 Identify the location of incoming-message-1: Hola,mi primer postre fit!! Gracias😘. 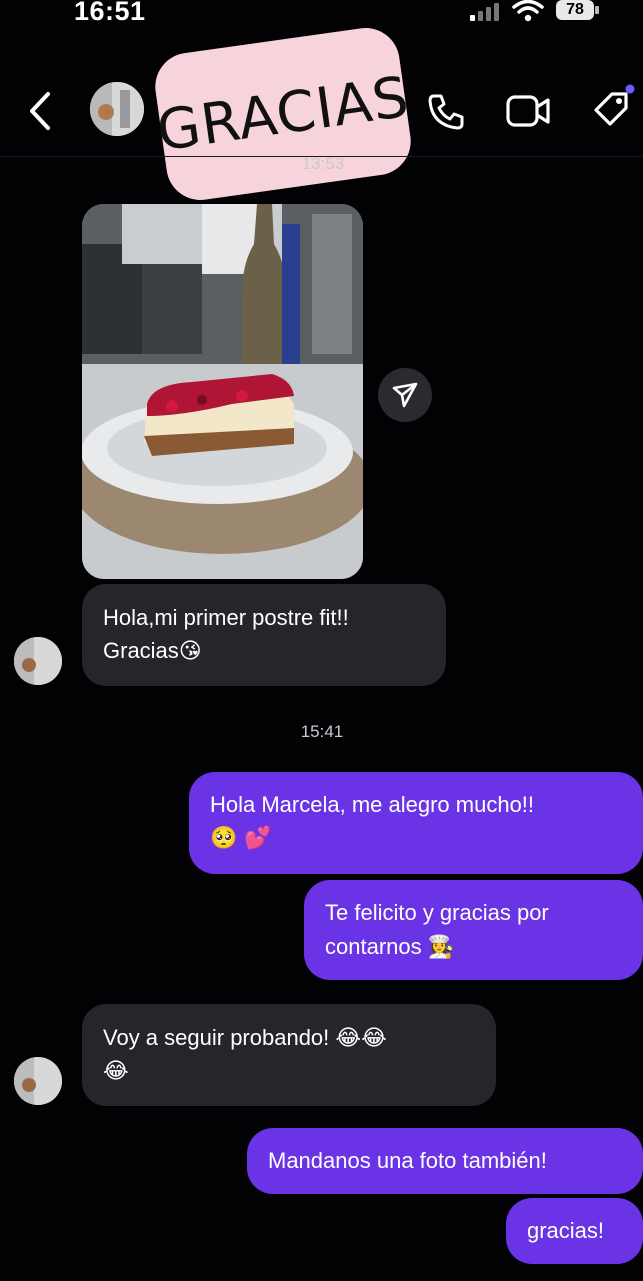
(264, 635).